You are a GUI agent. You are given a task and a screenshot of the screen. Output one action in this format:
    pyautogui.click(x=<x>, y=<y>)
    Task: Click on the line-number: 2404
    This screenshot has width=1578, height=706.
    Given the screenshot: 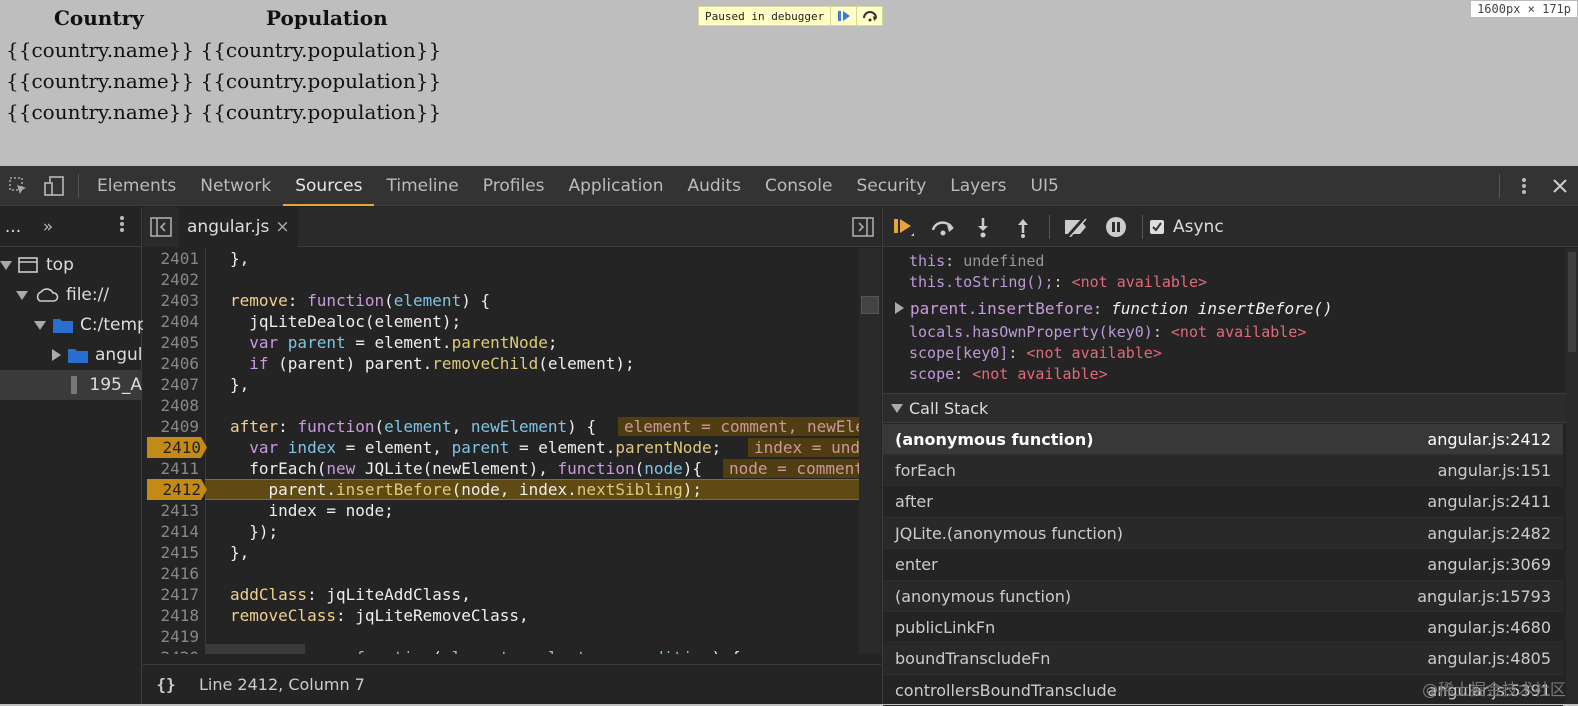 What is the action you would take?
    pyautogui.click(x=174, y=321)
    